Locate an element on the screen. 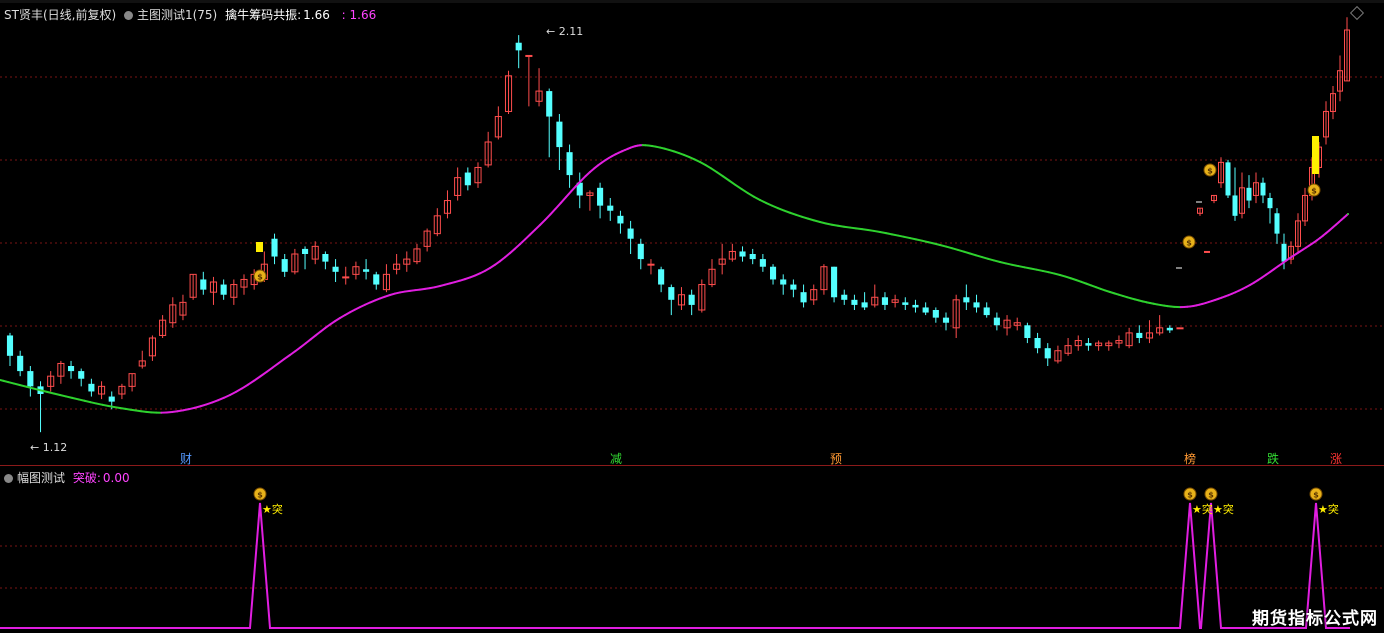  event-tag: 榜 is located at coordinates (1190, 458).